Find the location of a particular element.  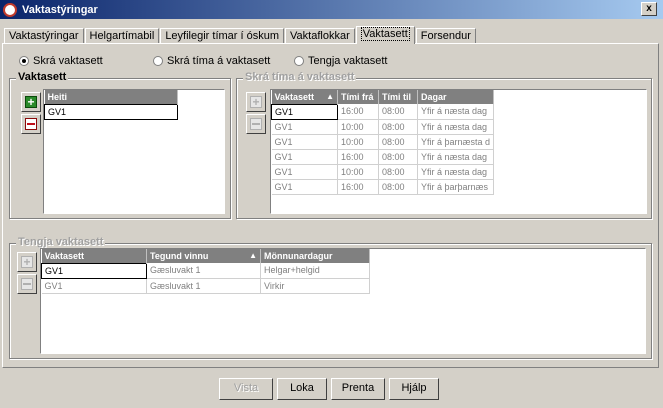

cell-monnunardagur: Helgar+helgid is located at coordinates (315, 271).